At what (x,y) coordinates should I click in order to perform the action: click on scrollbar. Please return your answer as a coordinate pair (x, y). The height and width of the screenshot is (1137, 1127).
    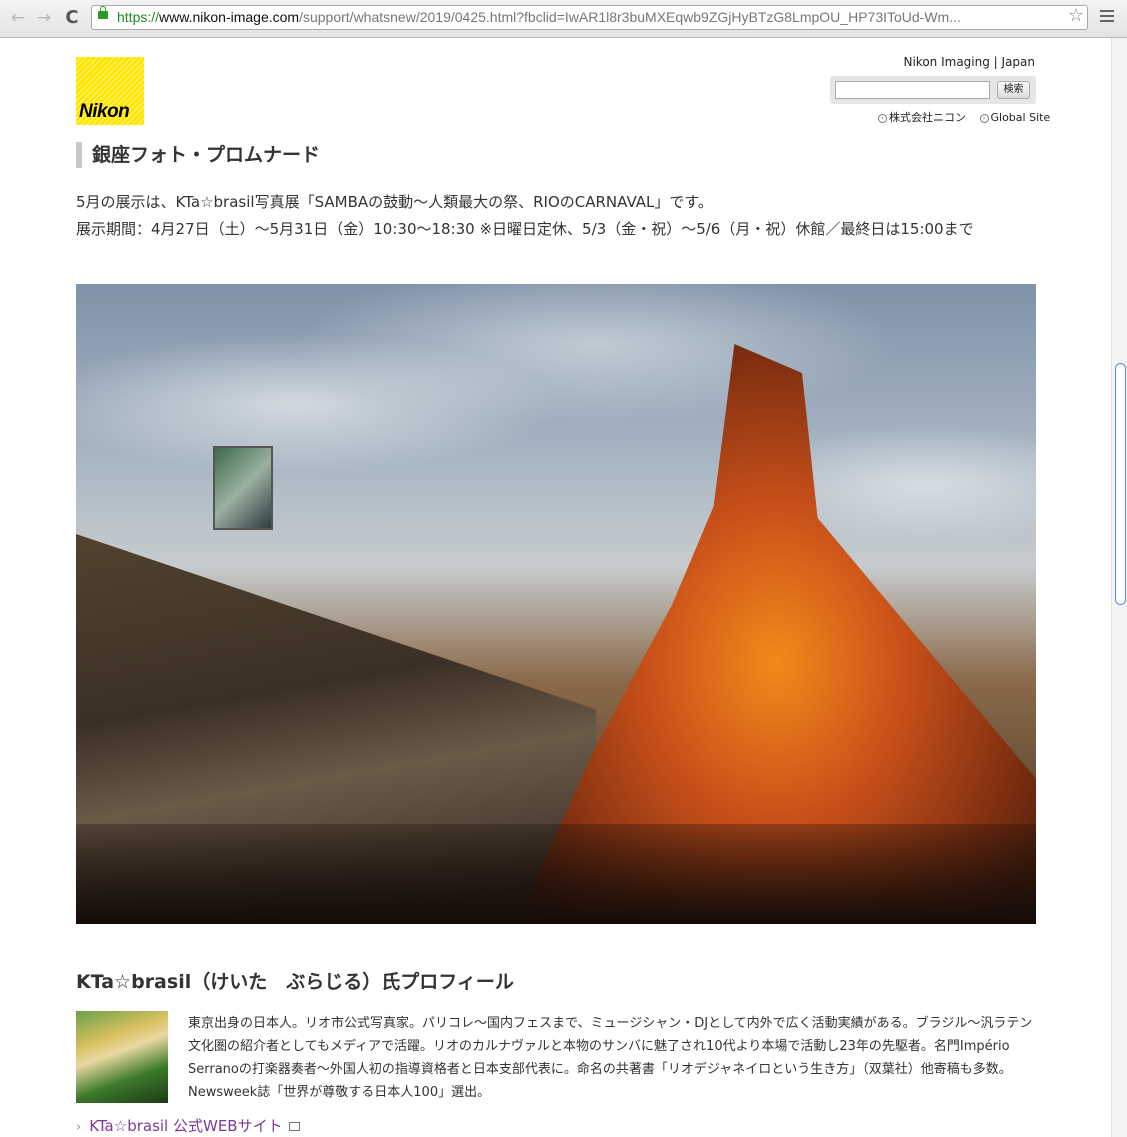
    Looking at the image, I should click on (1119, 587).